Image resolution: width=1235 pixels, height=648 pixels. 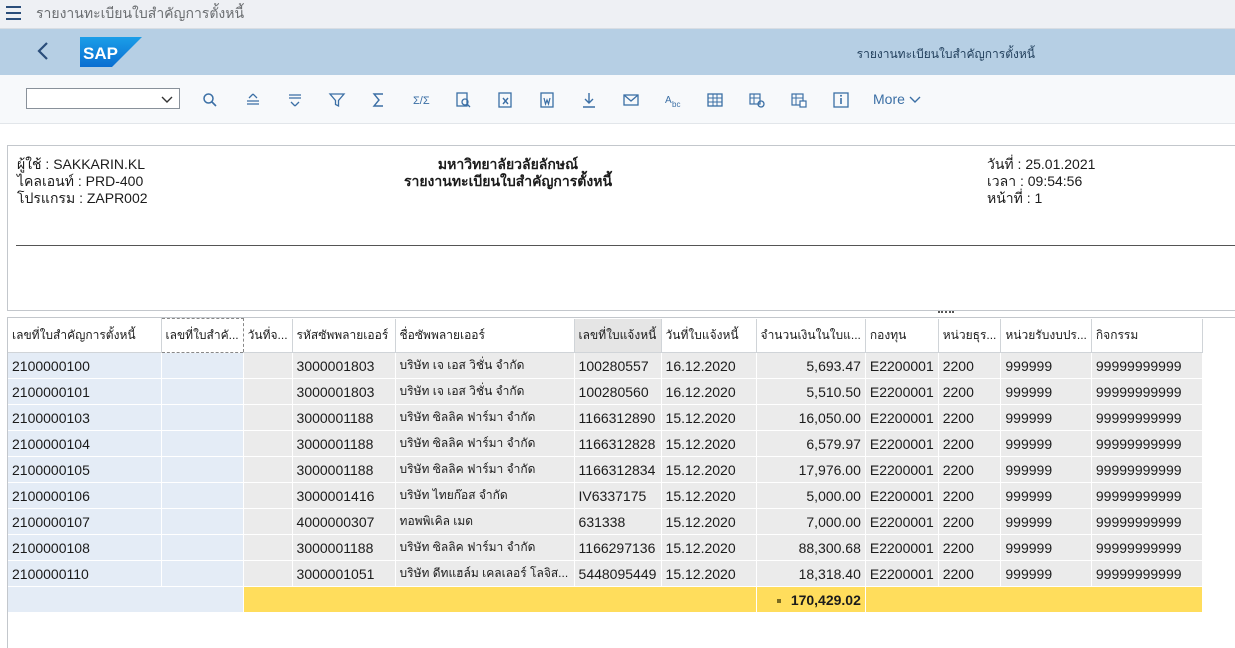 I want to click on table-cell: 3000001416, so click(x=344, y=495).